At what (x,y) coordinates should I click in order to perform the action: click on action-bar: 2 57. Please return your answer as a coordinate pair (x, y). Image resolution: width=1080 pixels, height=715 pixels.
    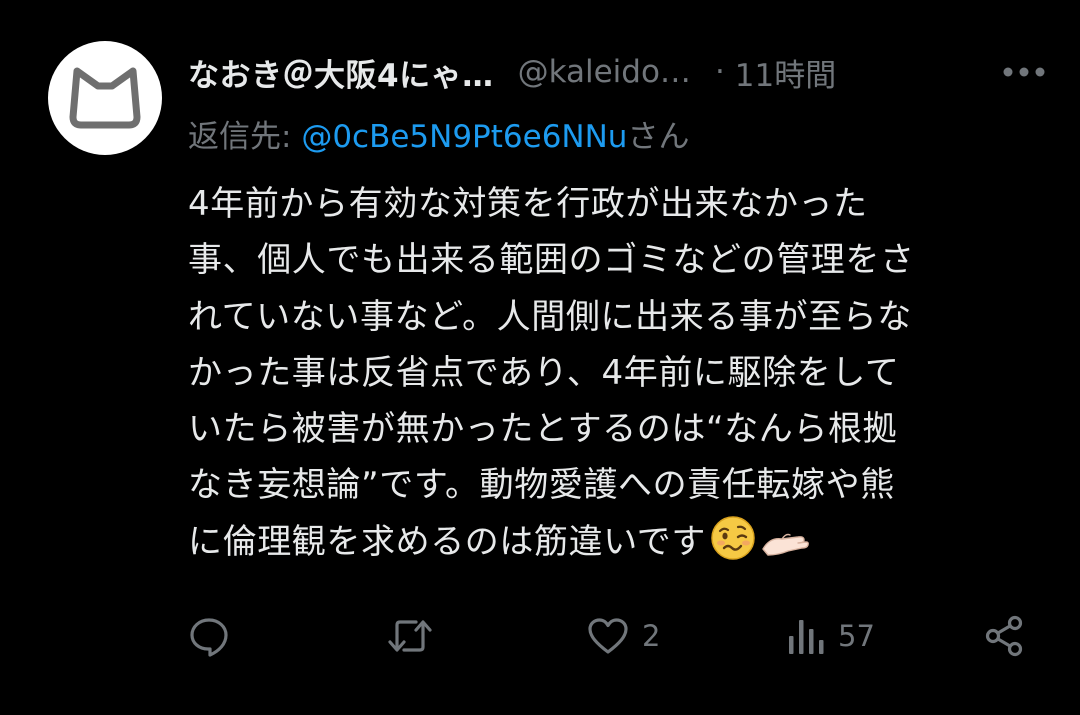
    Looking at the image, I should click on (613, 636).